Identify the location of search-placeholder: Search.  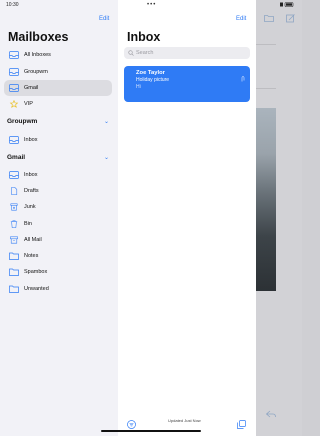
(145, 53).